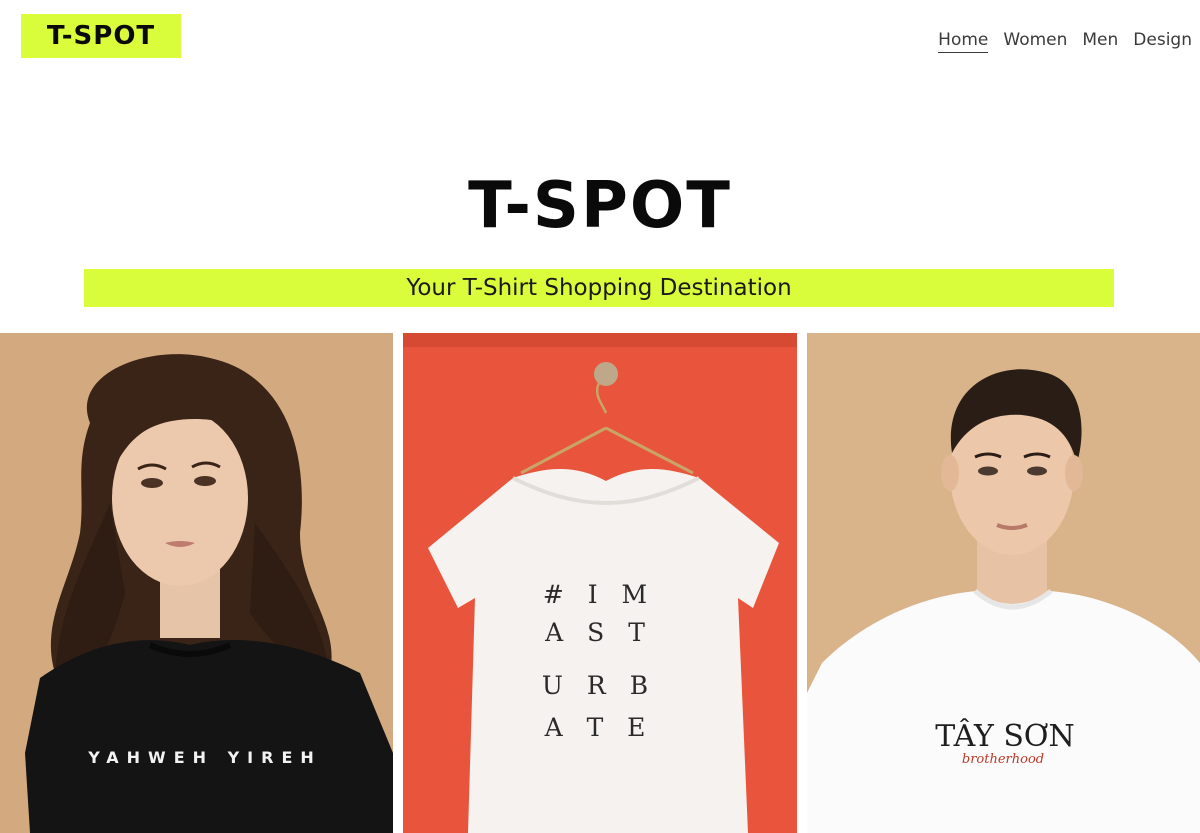 The height and width of the screenshot is (833, 1200). What do you see at coordinates (1005, 736) in the screenshot?
I see `shirt-print-tay-son: TÂY SƠN` at bounding box center [1005, 736].